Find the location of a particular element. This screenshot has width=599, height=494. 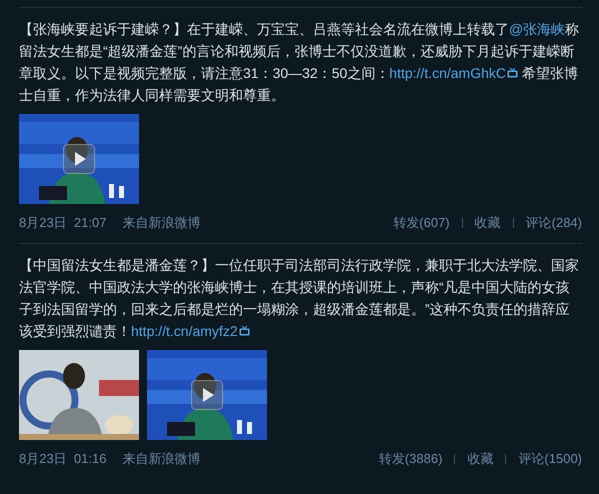

video-link: http://t.cn/amGhkC is located at coordinates (447, 73).